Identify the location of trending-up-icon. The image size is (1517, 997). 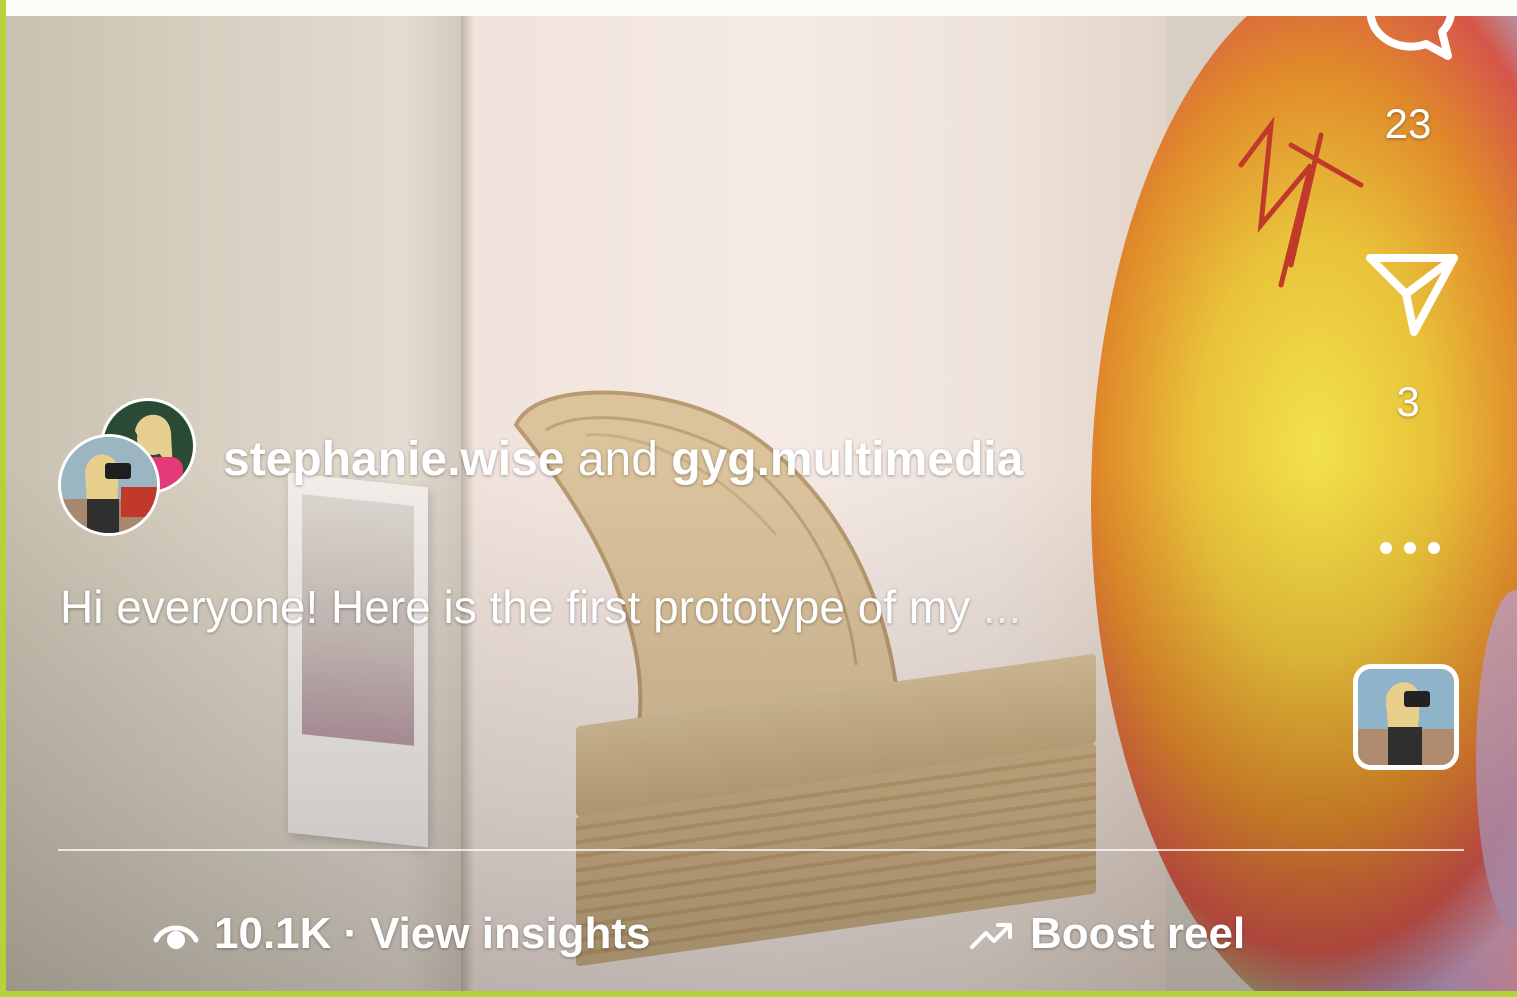
(991, 936).